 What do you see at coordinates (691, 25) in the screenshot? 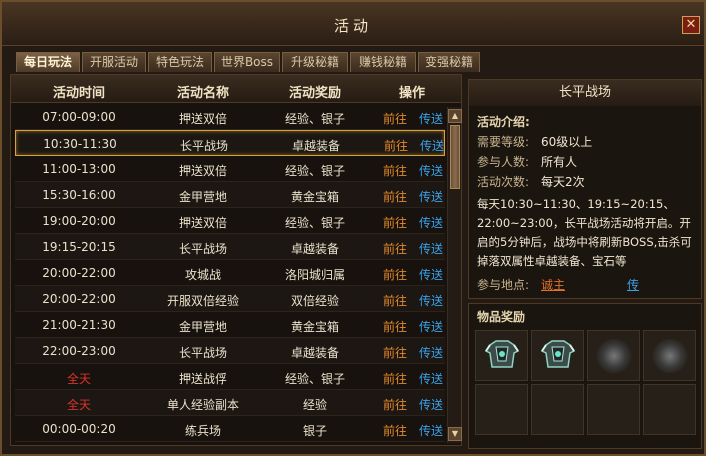
I see `close-button: ✕` at bounding box center [691, 25].